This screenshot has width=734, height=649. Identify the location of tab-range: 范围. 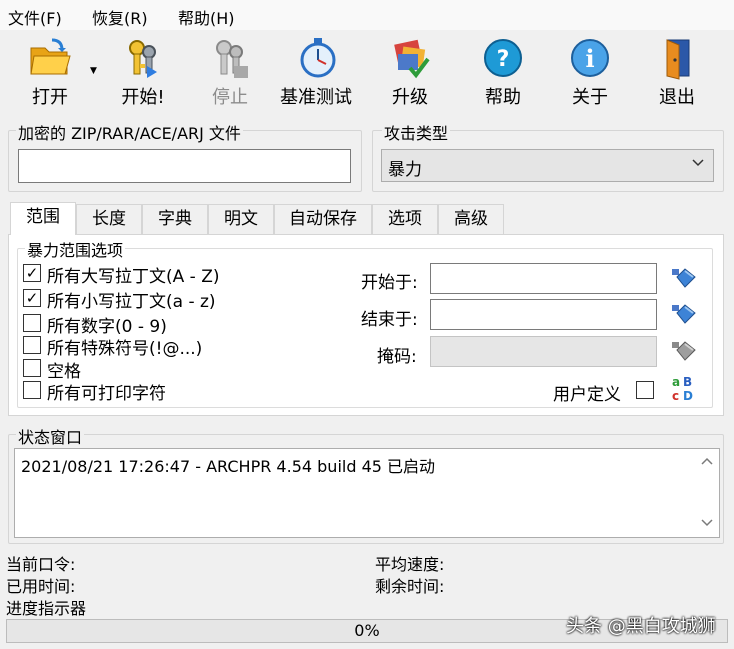
(43, 218).